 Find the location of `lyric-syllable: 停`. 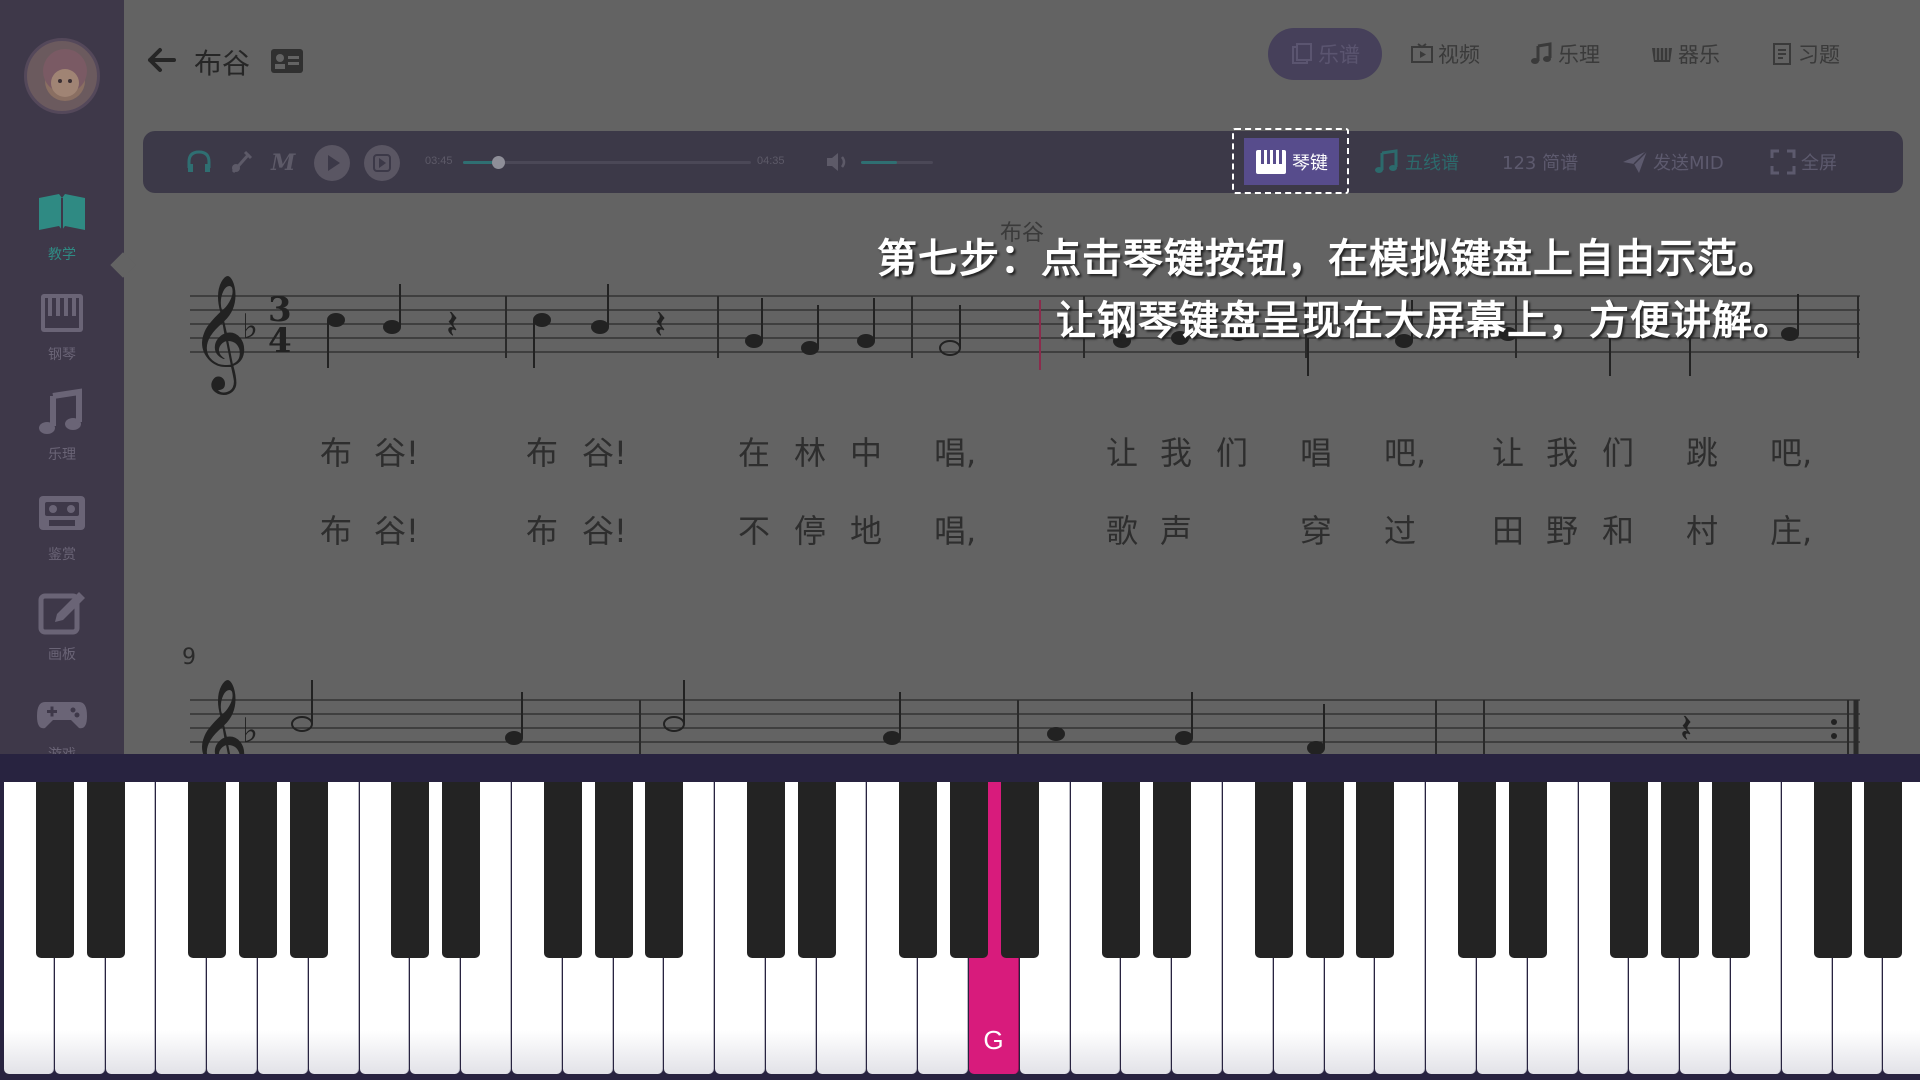

lyric-syllable: 停 is located at coordinates (810, 531).